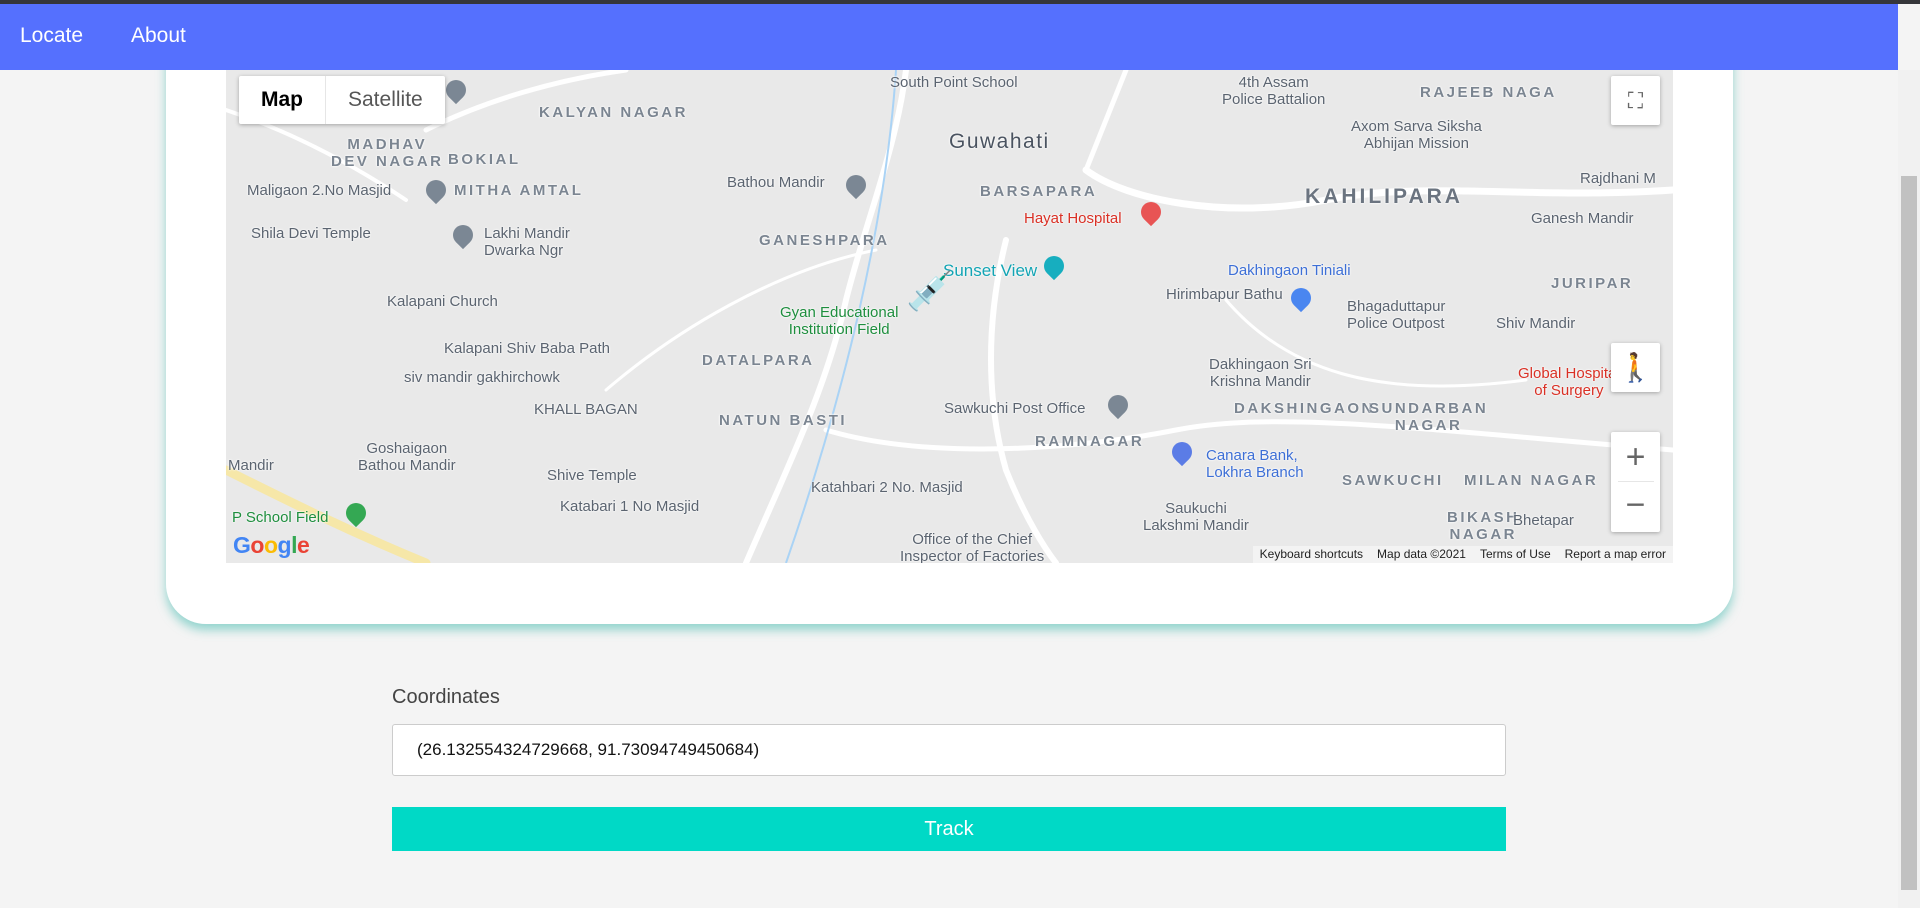  I want to click on scrollbar, so click(1909, 489).